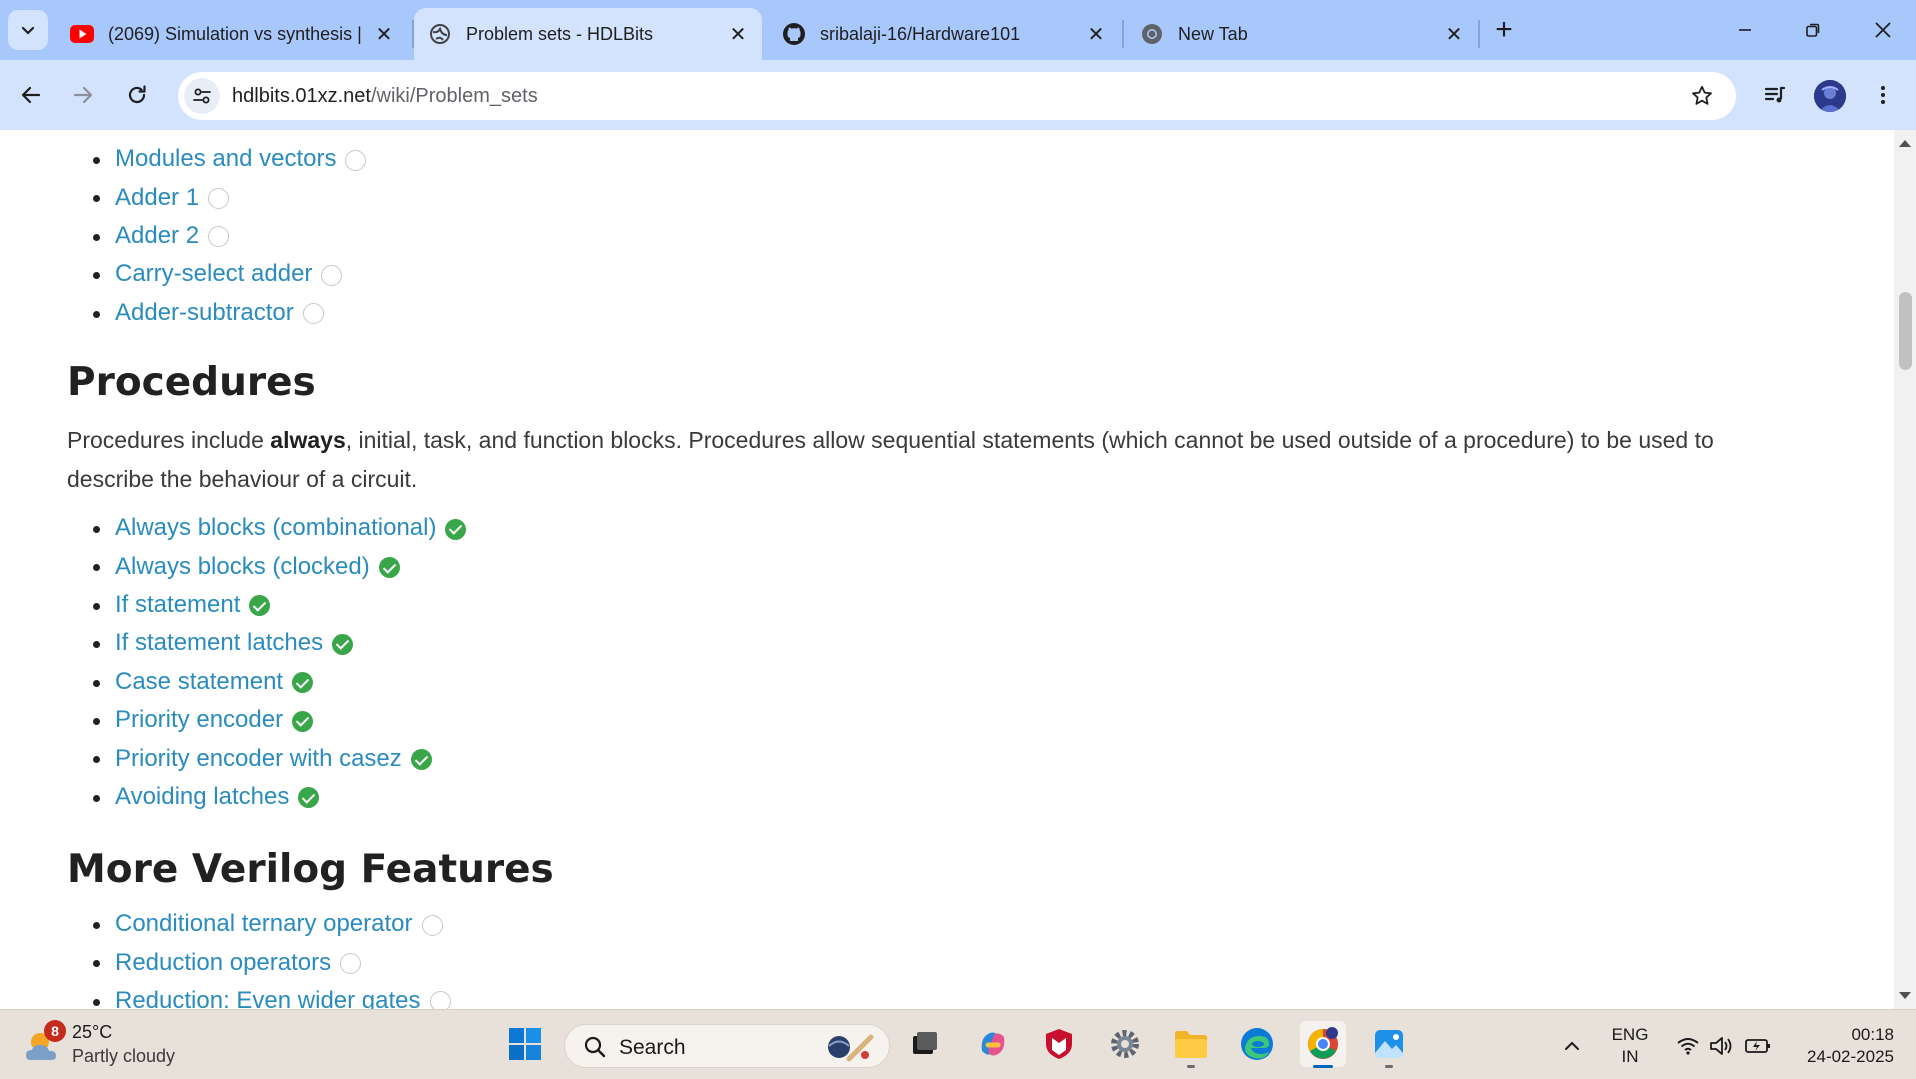  Describe the element at coordinates (957, 96) in the screenshot. I see `address-bar: hdlbits.01xz.net/wiki/Problem_sets` at that location.